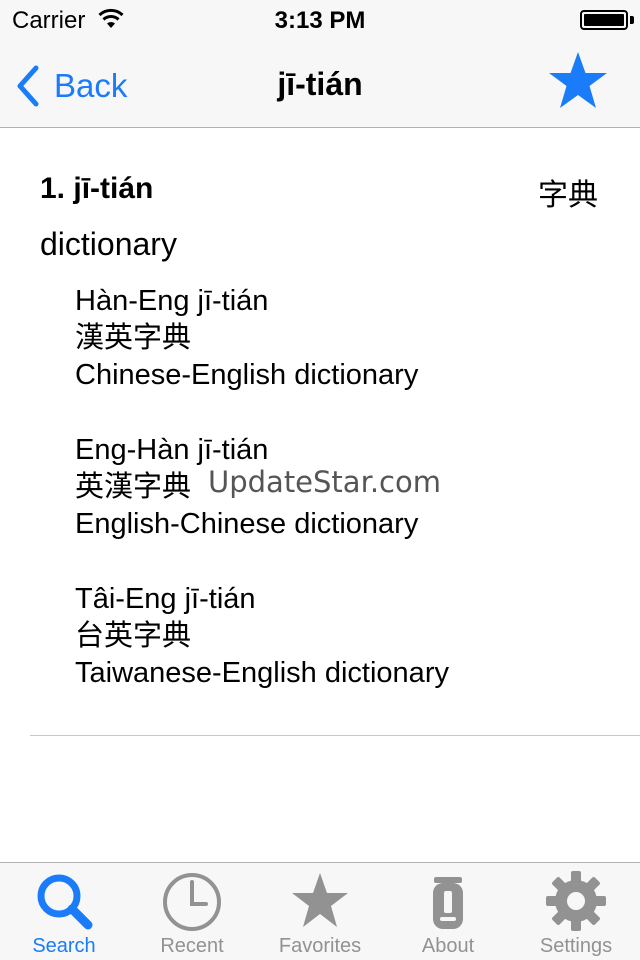 This screenshot has height=960, width=640. What do you see at coordinates (320, 900) in the screenshot?
I see `star-icon` at bounding box center [320, 900].